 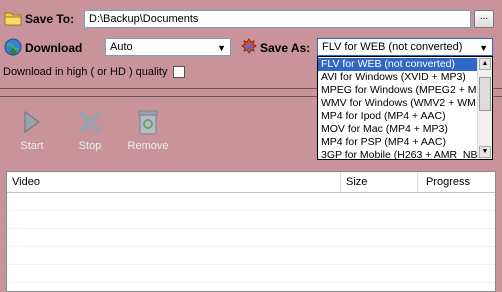 I want to click on globe-download-icon, so click(x=13, y=47).